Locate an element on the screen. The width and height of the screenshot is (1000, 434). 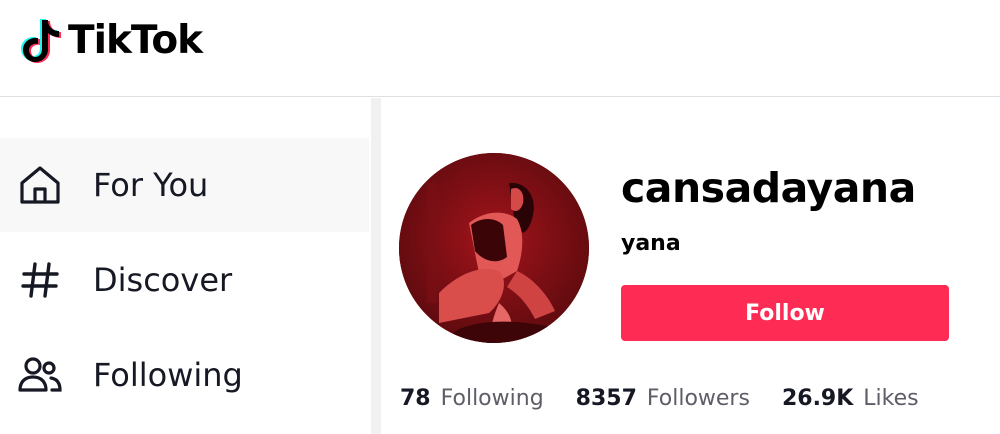
sidebar-item-discover: Discover is located at coordinates (184, 280).